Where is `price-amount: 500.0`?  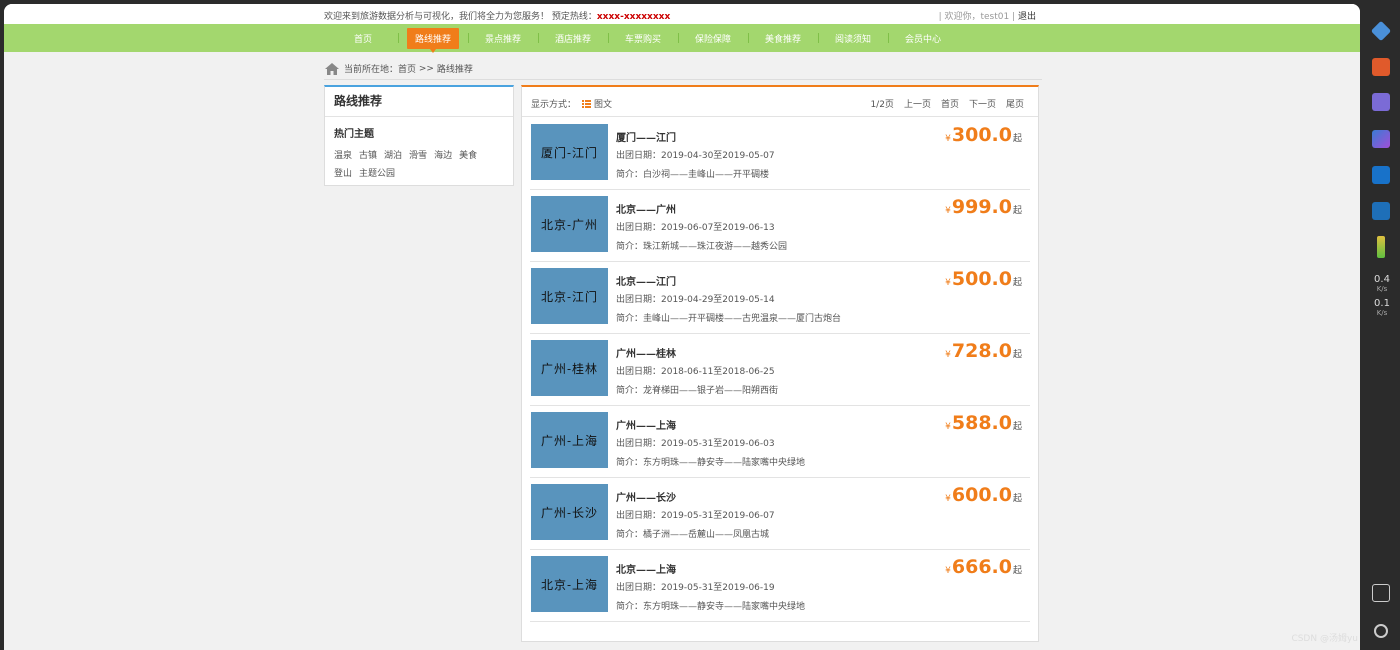
price-amount: 500.0 is located at coordinates (981, 279).